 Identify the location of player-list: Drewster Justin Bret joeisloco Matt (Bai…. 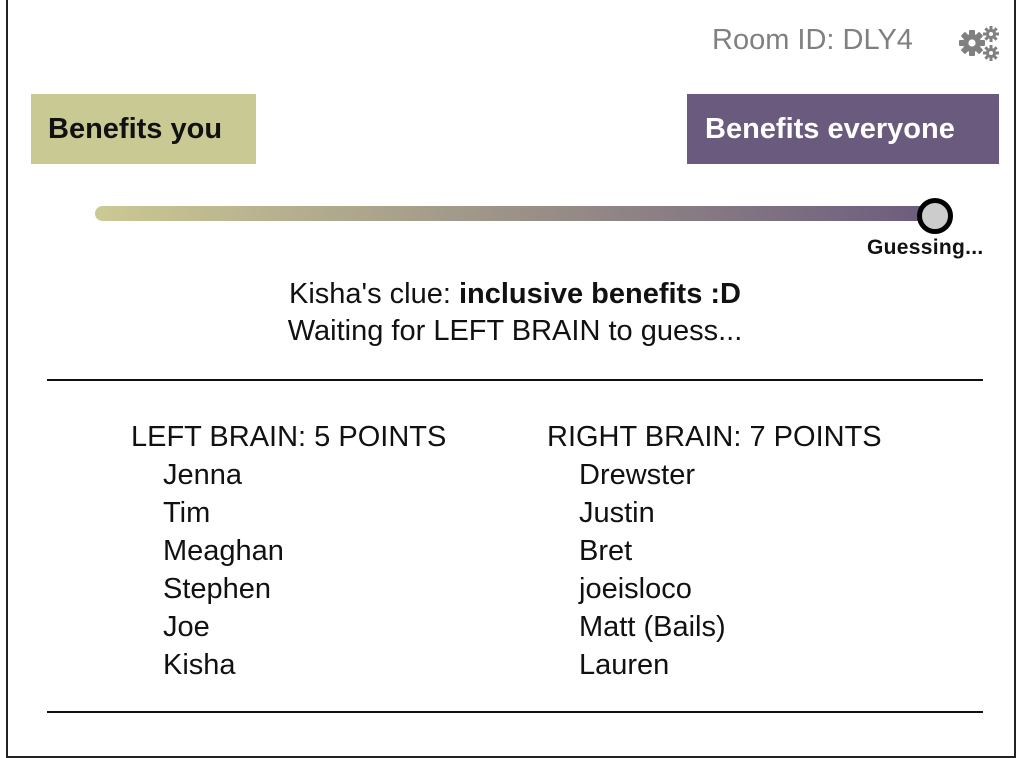
(714, 570).